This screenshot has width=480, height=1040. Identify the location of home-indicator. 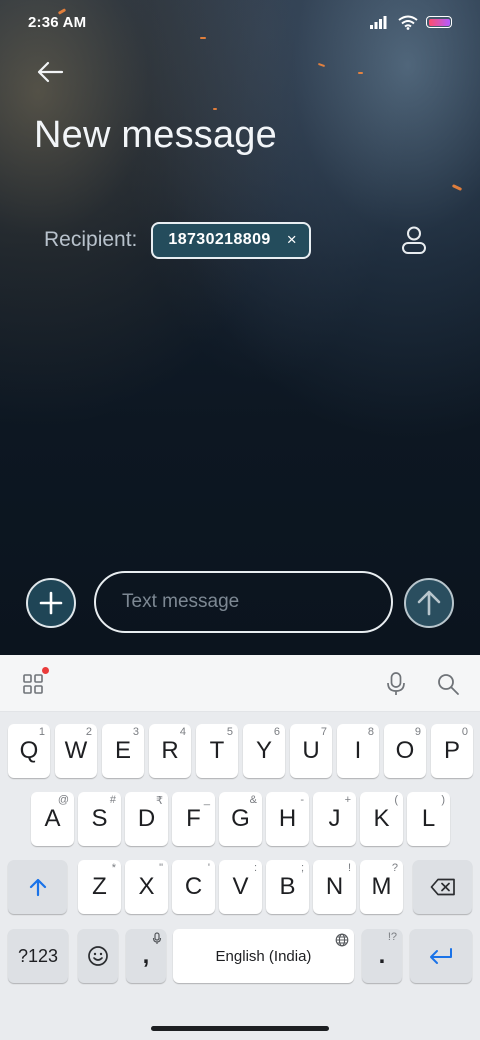
(240, 1028).